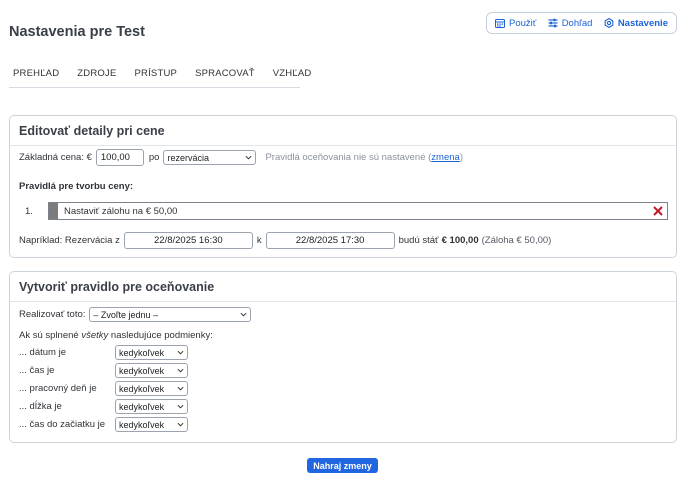  What do you see at coordinates (170, 314) in the screenshot?
I see `action-select: – Zvoľte jednu –` at bounding box center [170, 314].